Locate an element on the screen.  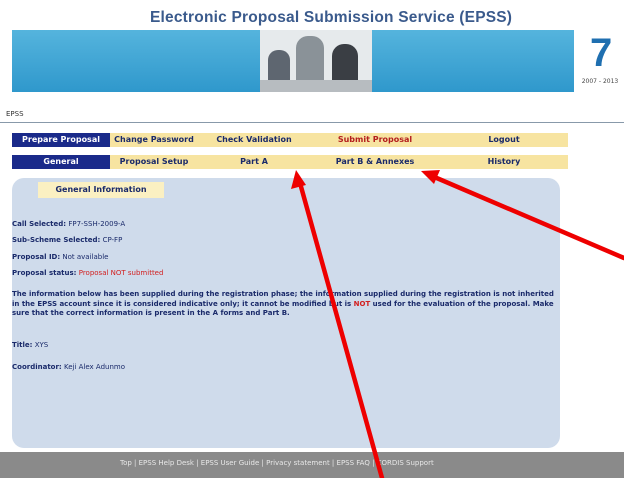
tab-general: General is located at coordinates (61, 162).